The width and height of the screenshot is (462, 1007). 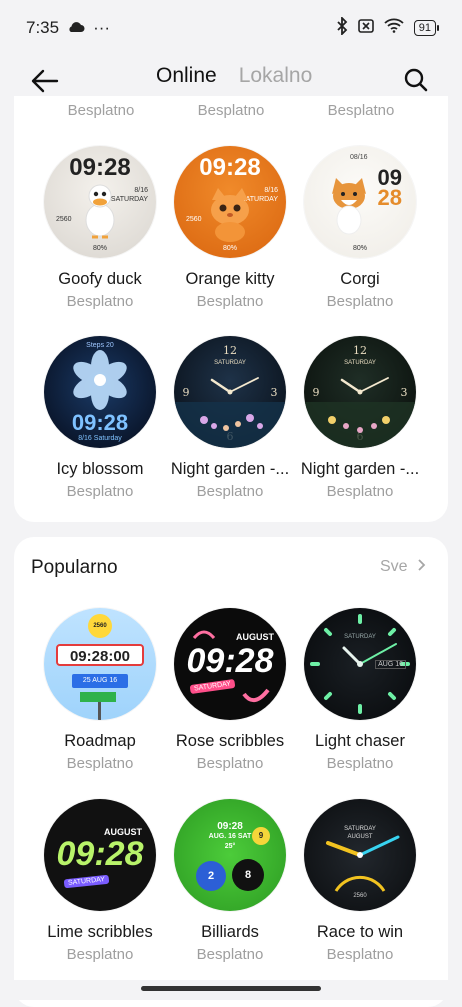 What do you see at coordinates (365, 28) in the screenshot?
I see `sim-off-icon` at bounding box center [365, 28].